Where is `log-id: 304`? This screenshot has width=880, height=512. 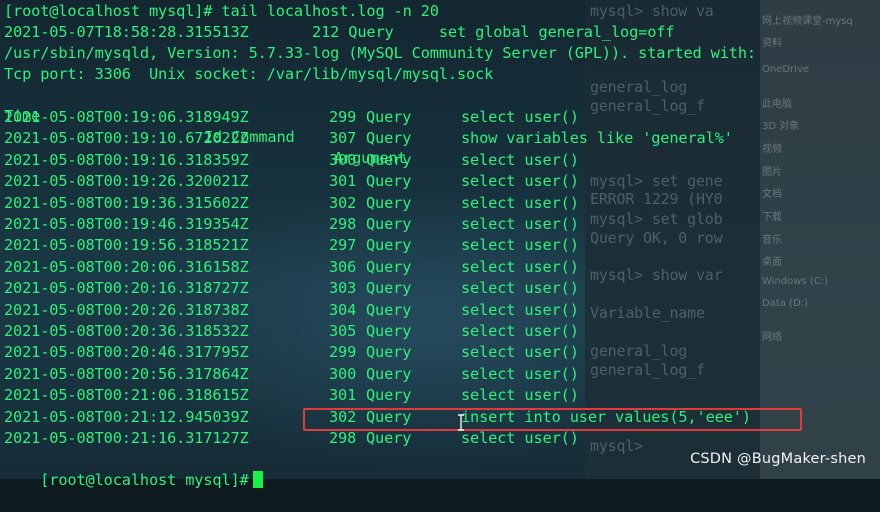
log-id: 304 is located at coordinates (343, 309).